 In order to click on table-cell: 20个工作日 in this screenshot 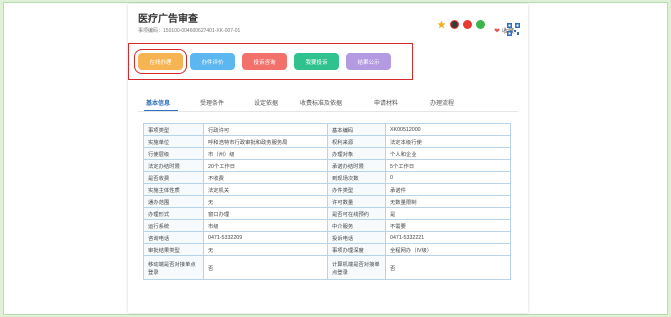, I will do `click(265, 165)`.